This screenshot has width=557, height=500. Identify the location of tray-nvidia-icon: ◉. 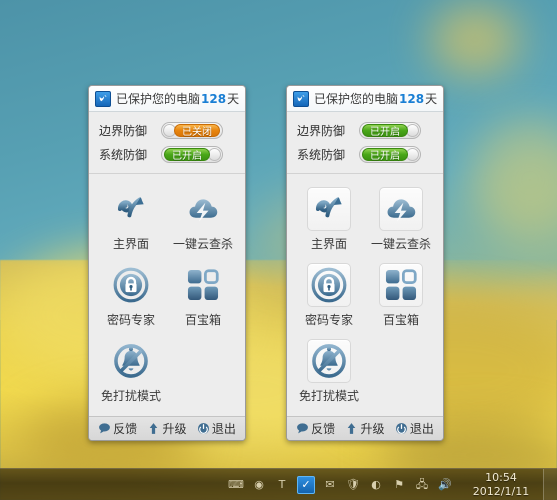
(259, 485).